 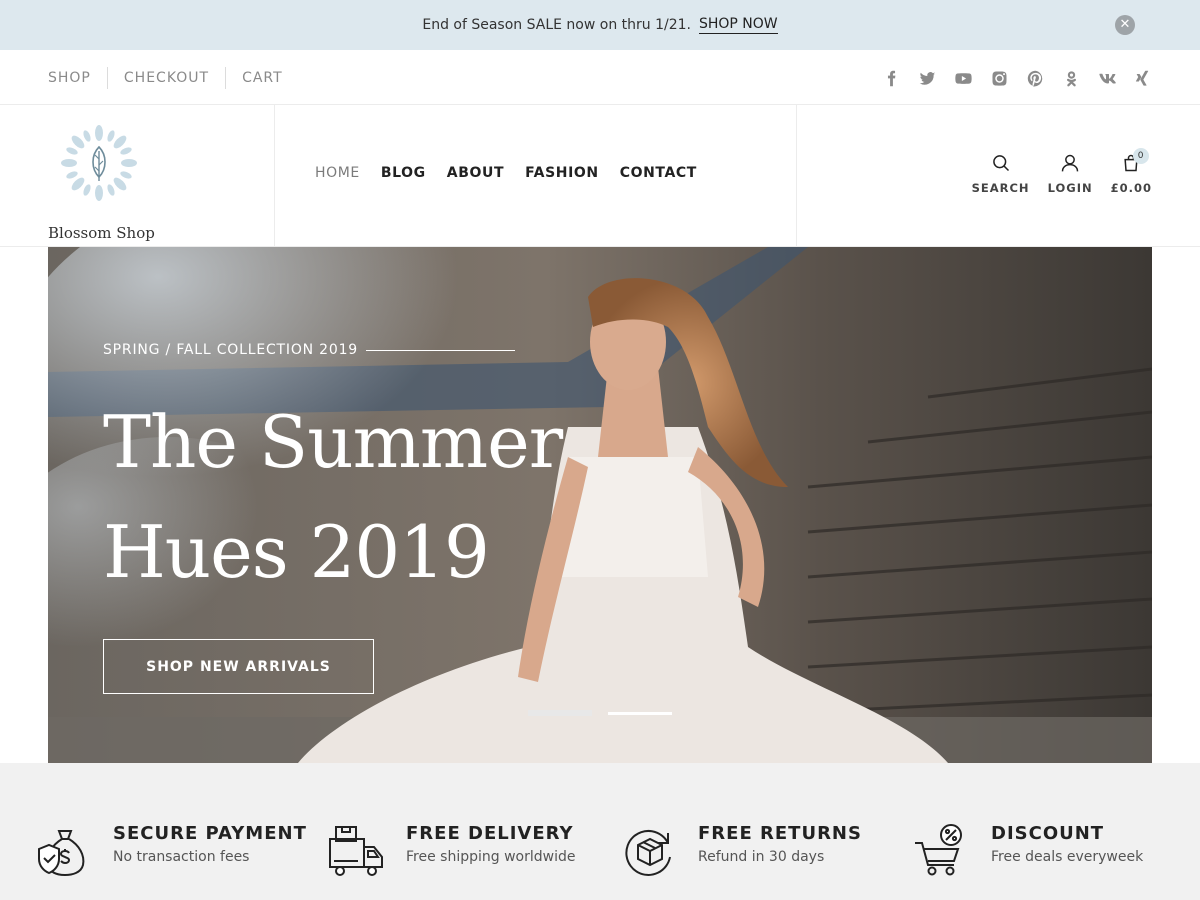 What do you see at coordinates (658, 173) in the screenshot?
I see `main-nav-contact: CONTACT` at bounding box center [658, 173].